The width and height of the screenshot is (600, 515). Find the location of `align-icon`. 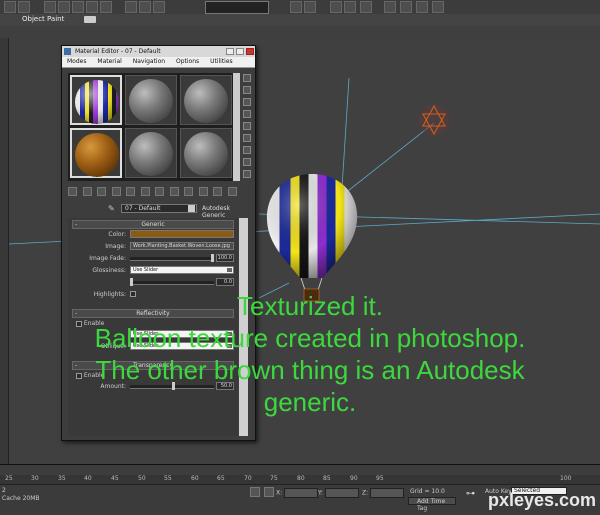

align-icon is located at coordinates (310, 7).